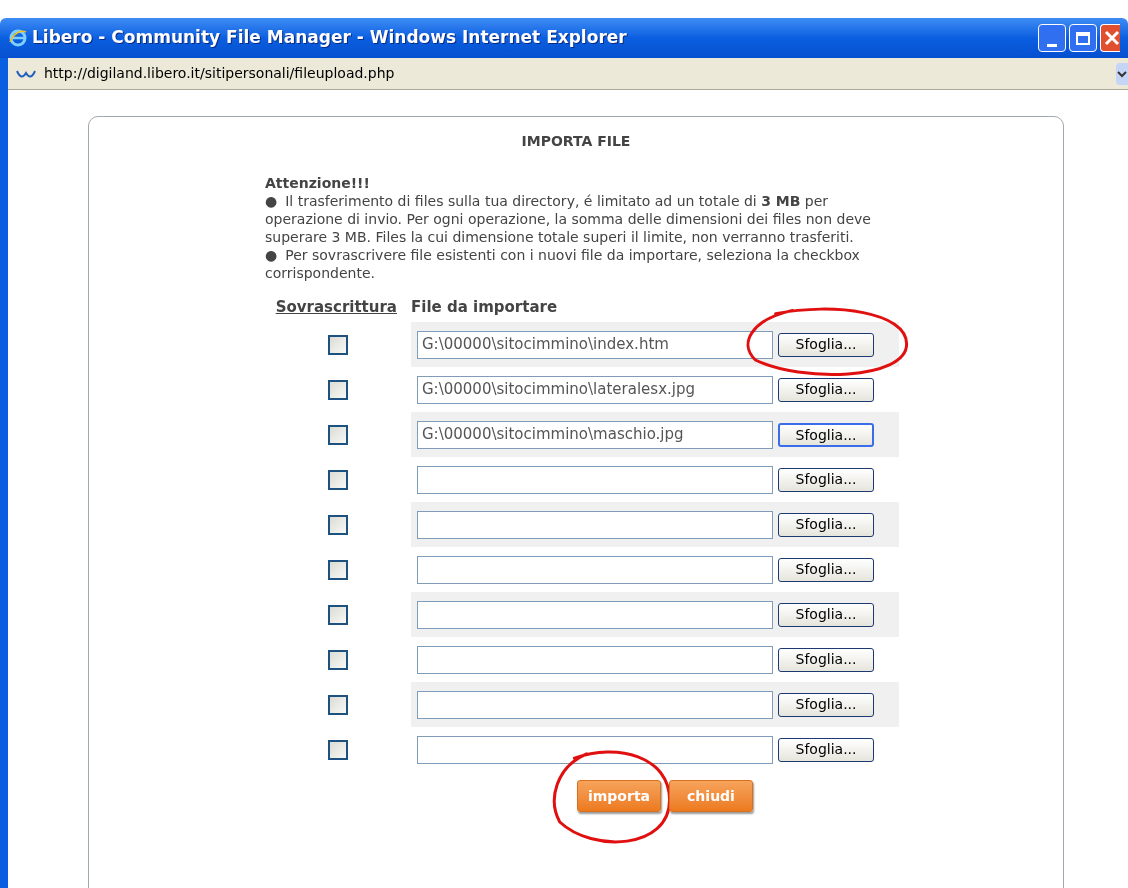 This screenshot has height=888, width=1128. I want to click on file-path-field: G:\00000\sitocimmino\index.htm, so click(595, 344).